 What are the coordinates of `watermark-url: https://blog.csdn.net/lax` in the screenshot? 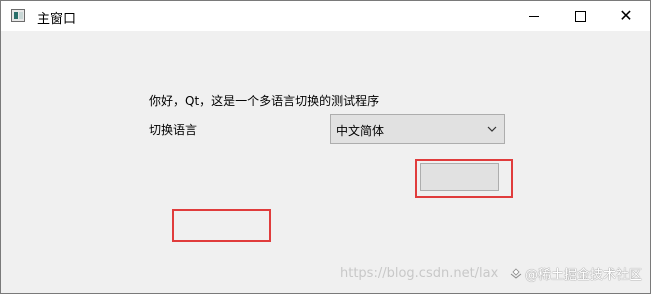 It's located at (419, 273).